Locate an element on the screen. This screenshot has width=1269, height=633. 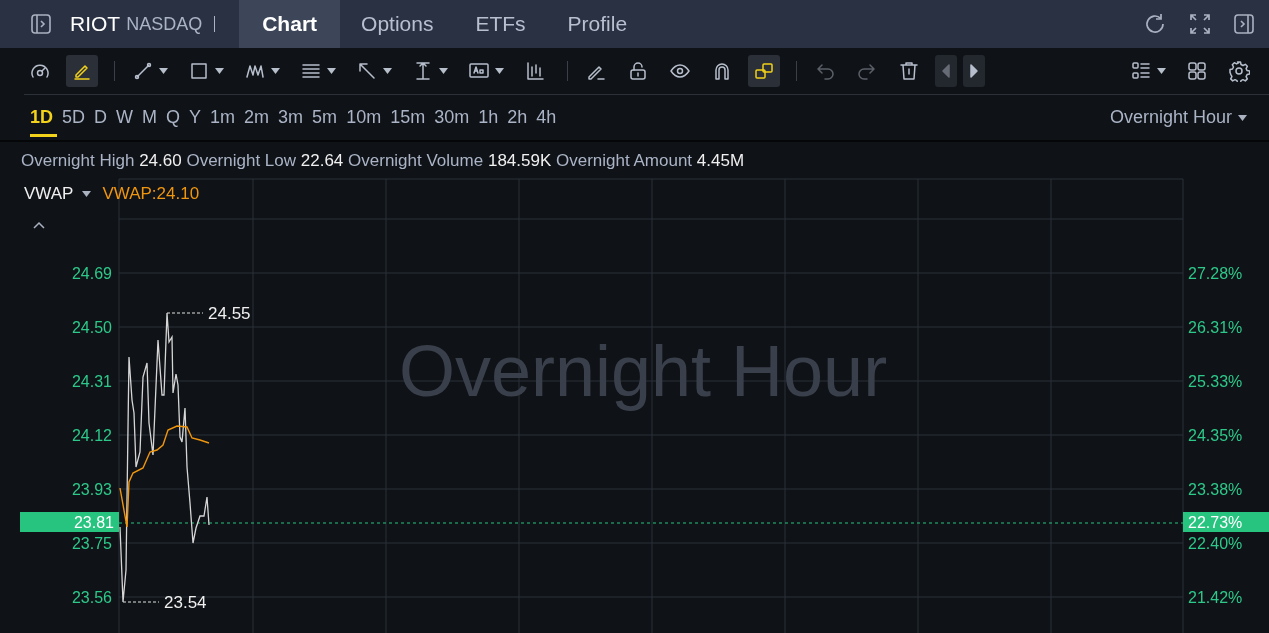
tab: Chart is located at coordinates (290, 24).